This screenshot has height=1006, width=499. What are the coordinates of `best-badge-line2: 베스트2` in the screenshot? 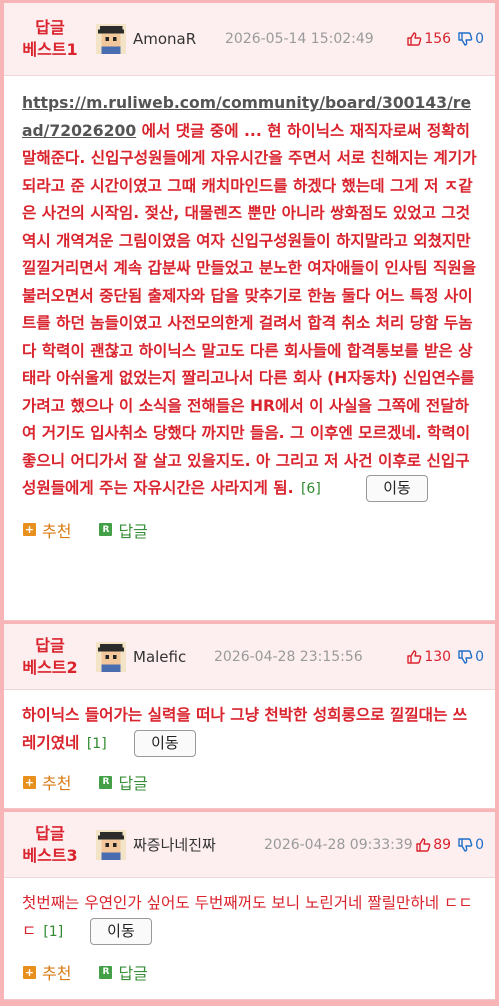 It's located at (50, 667).